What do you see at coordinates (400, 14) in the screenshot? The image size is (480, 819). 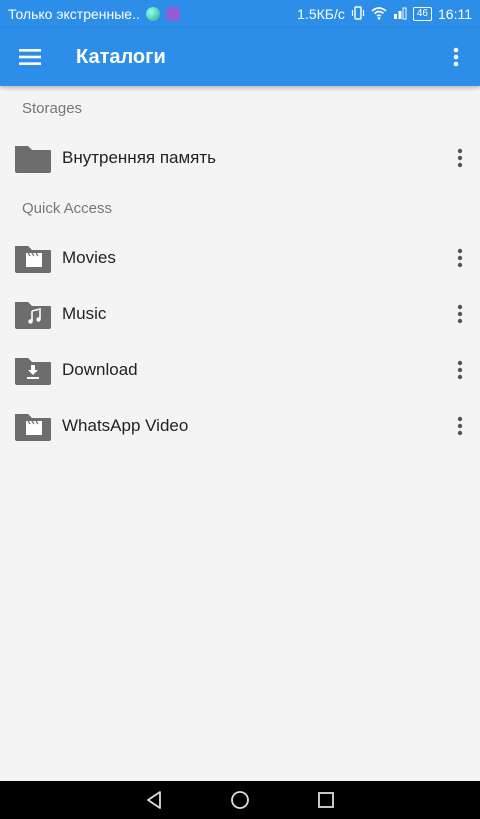 I see `signal-icon` at bounding box center [400, 14].